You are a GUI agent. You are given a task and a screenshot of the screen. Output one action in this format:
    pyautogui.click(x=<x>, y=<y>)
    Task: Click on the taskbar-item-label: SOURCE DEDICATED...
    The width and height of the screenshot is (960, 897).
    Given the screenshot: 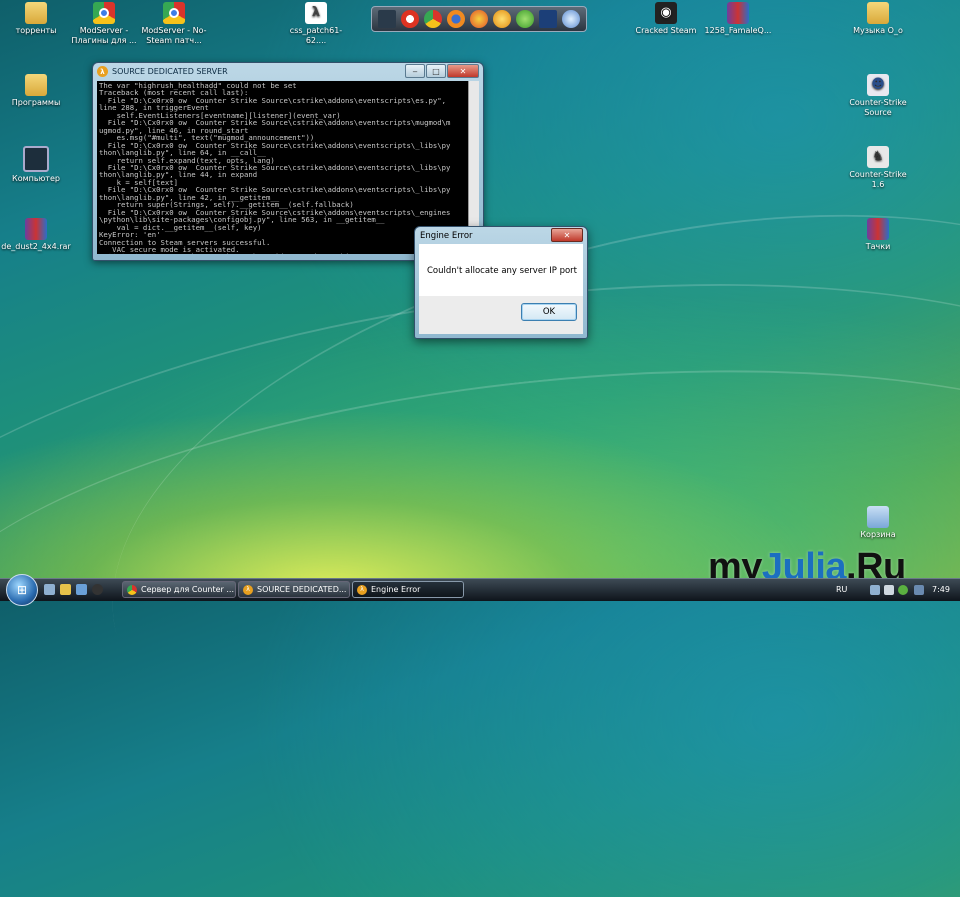 What is the action you would take?
    pyautogui.click(x=302, y=589)
    